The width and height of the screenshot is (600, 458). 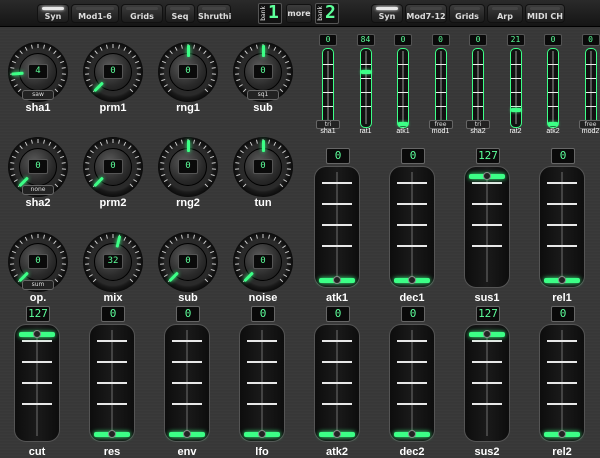 I want to click on knob-mode-tag: saw, so click(x=38, y=95).